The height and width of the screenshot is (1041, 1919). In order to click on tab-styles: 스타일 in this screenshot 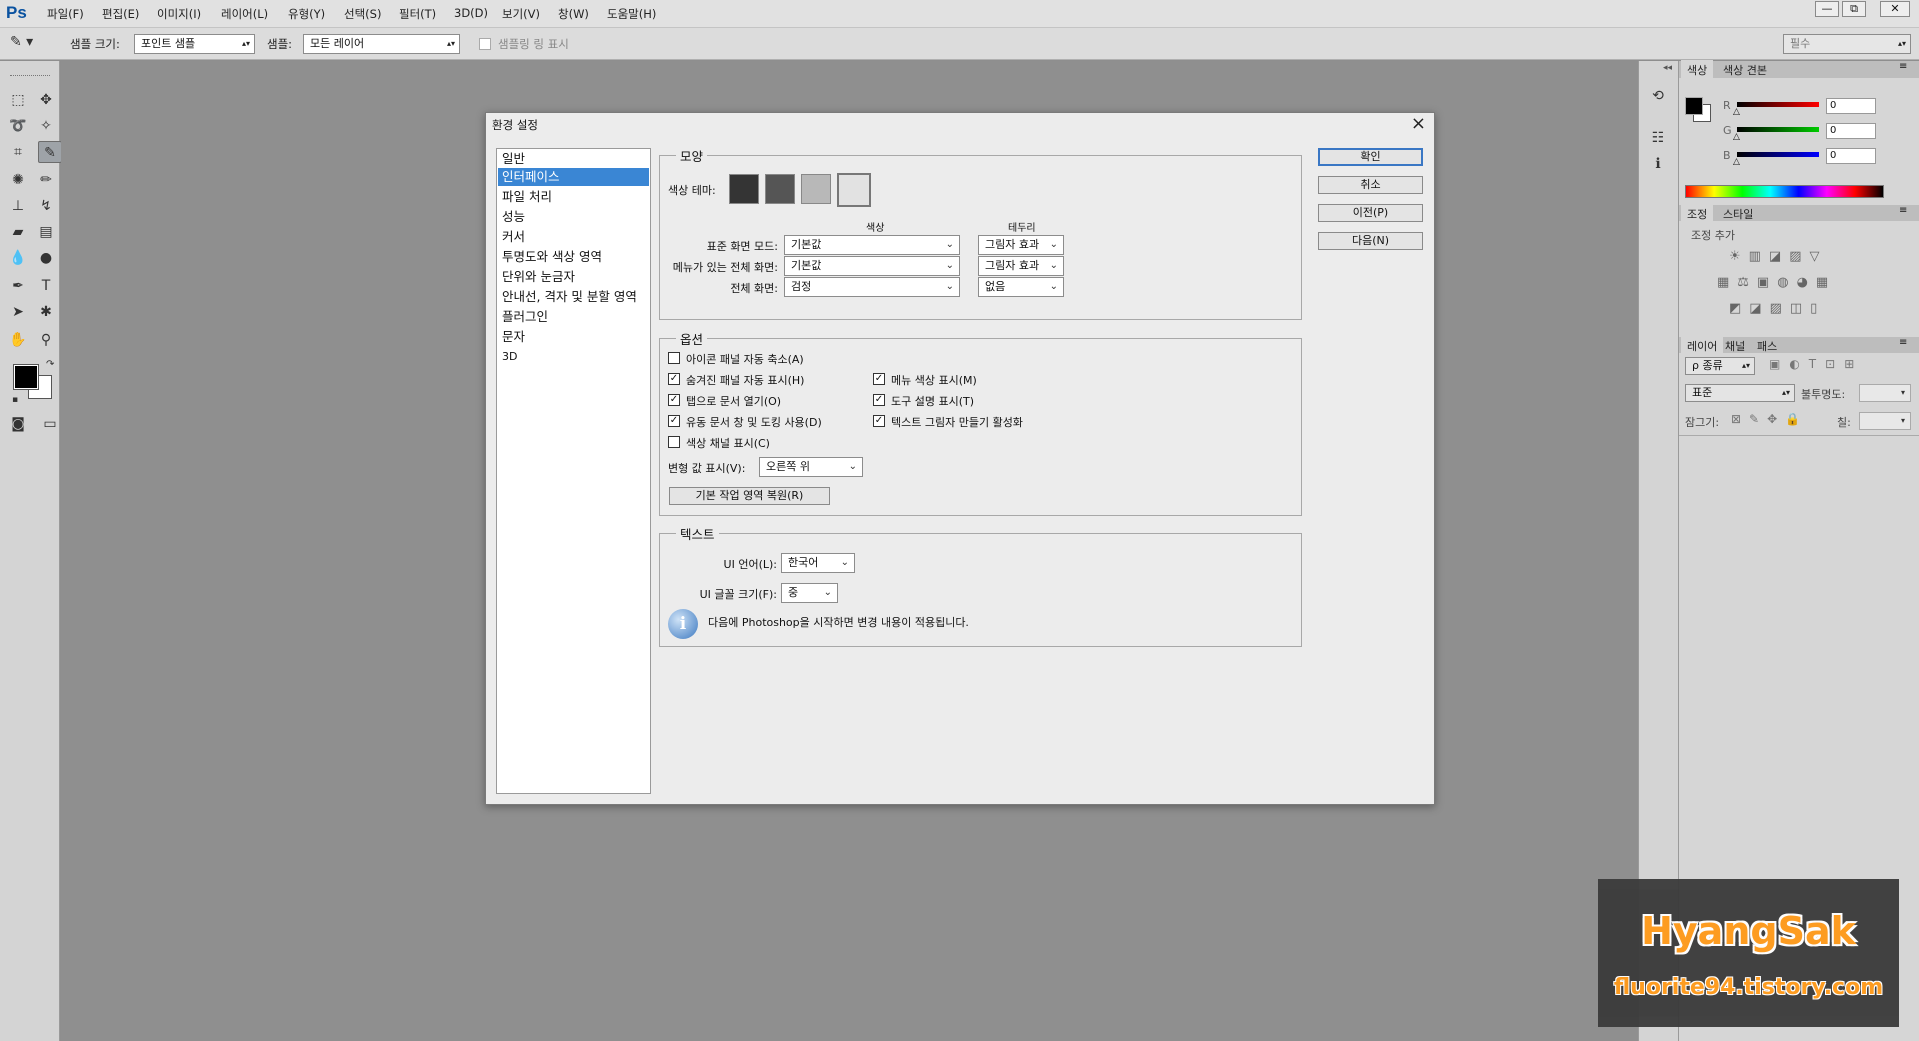, I will do `click(1738, 214)`.